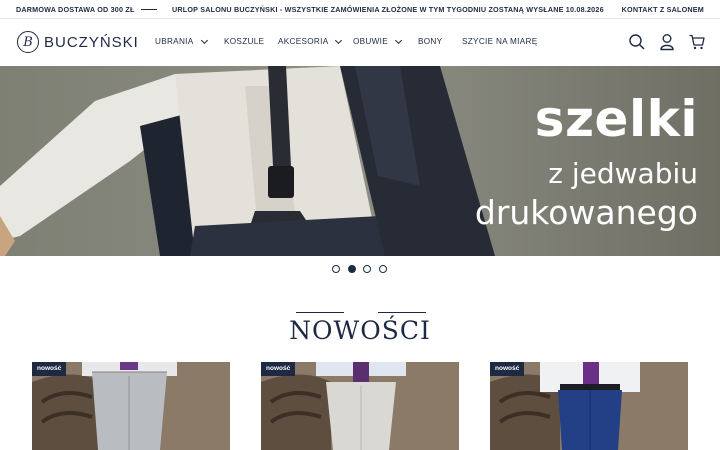  Describe the element at coordinates (616, 119) in the screenshot. I see `hero-heading: szelki` at that location.